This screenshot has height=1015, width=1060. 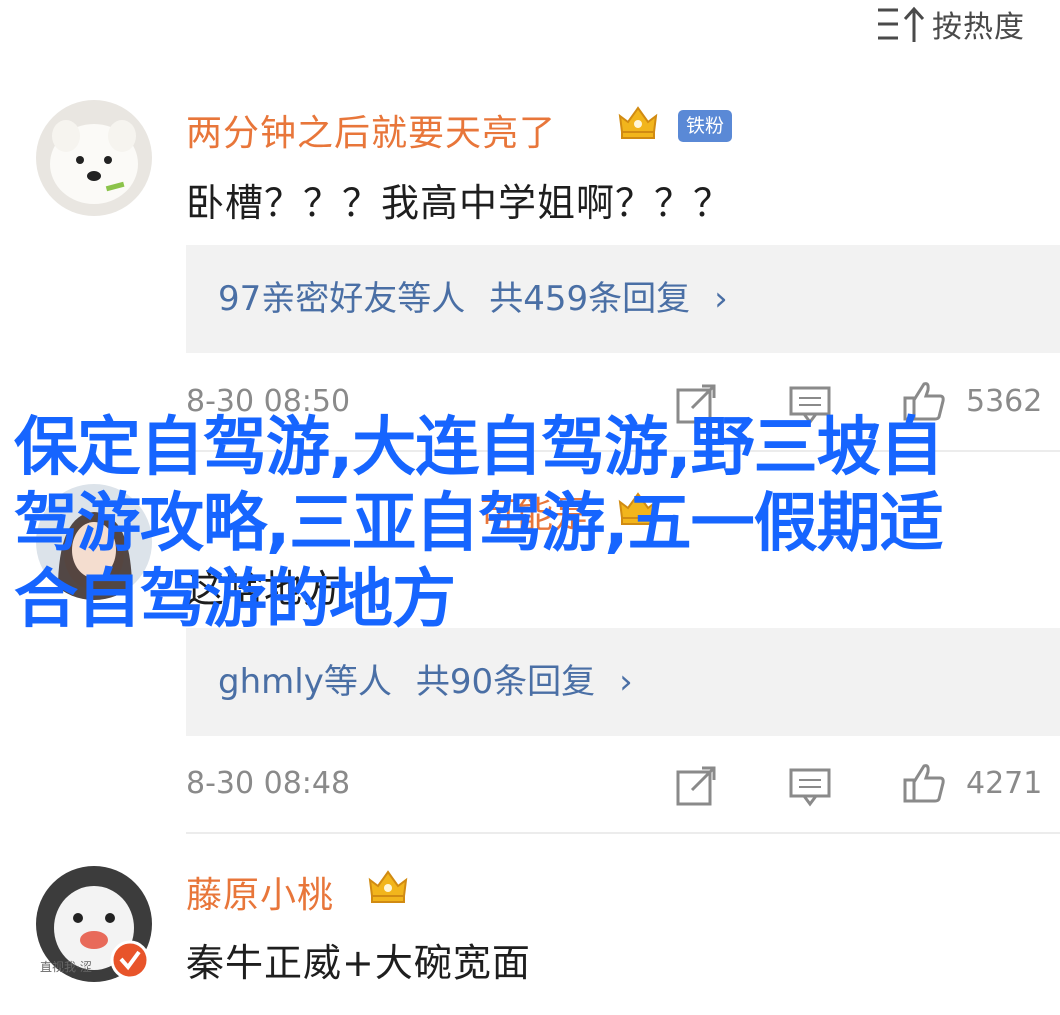 What do you see at coordinates (901, 24) in the screenshot?
I see `sort-icon` at bounding box center [901, 24].